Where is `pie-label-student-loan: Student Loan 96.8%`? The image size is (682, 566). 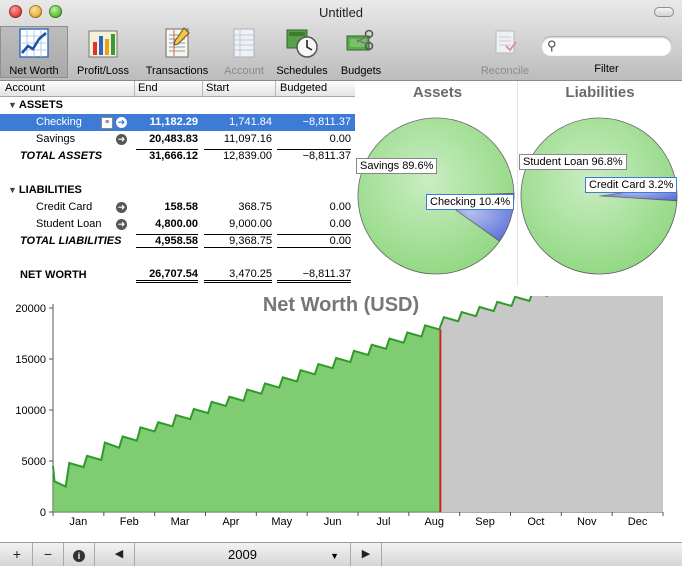
pie-label-student-loan: Student Loan 96.8% is located at coordinates (573, 162).